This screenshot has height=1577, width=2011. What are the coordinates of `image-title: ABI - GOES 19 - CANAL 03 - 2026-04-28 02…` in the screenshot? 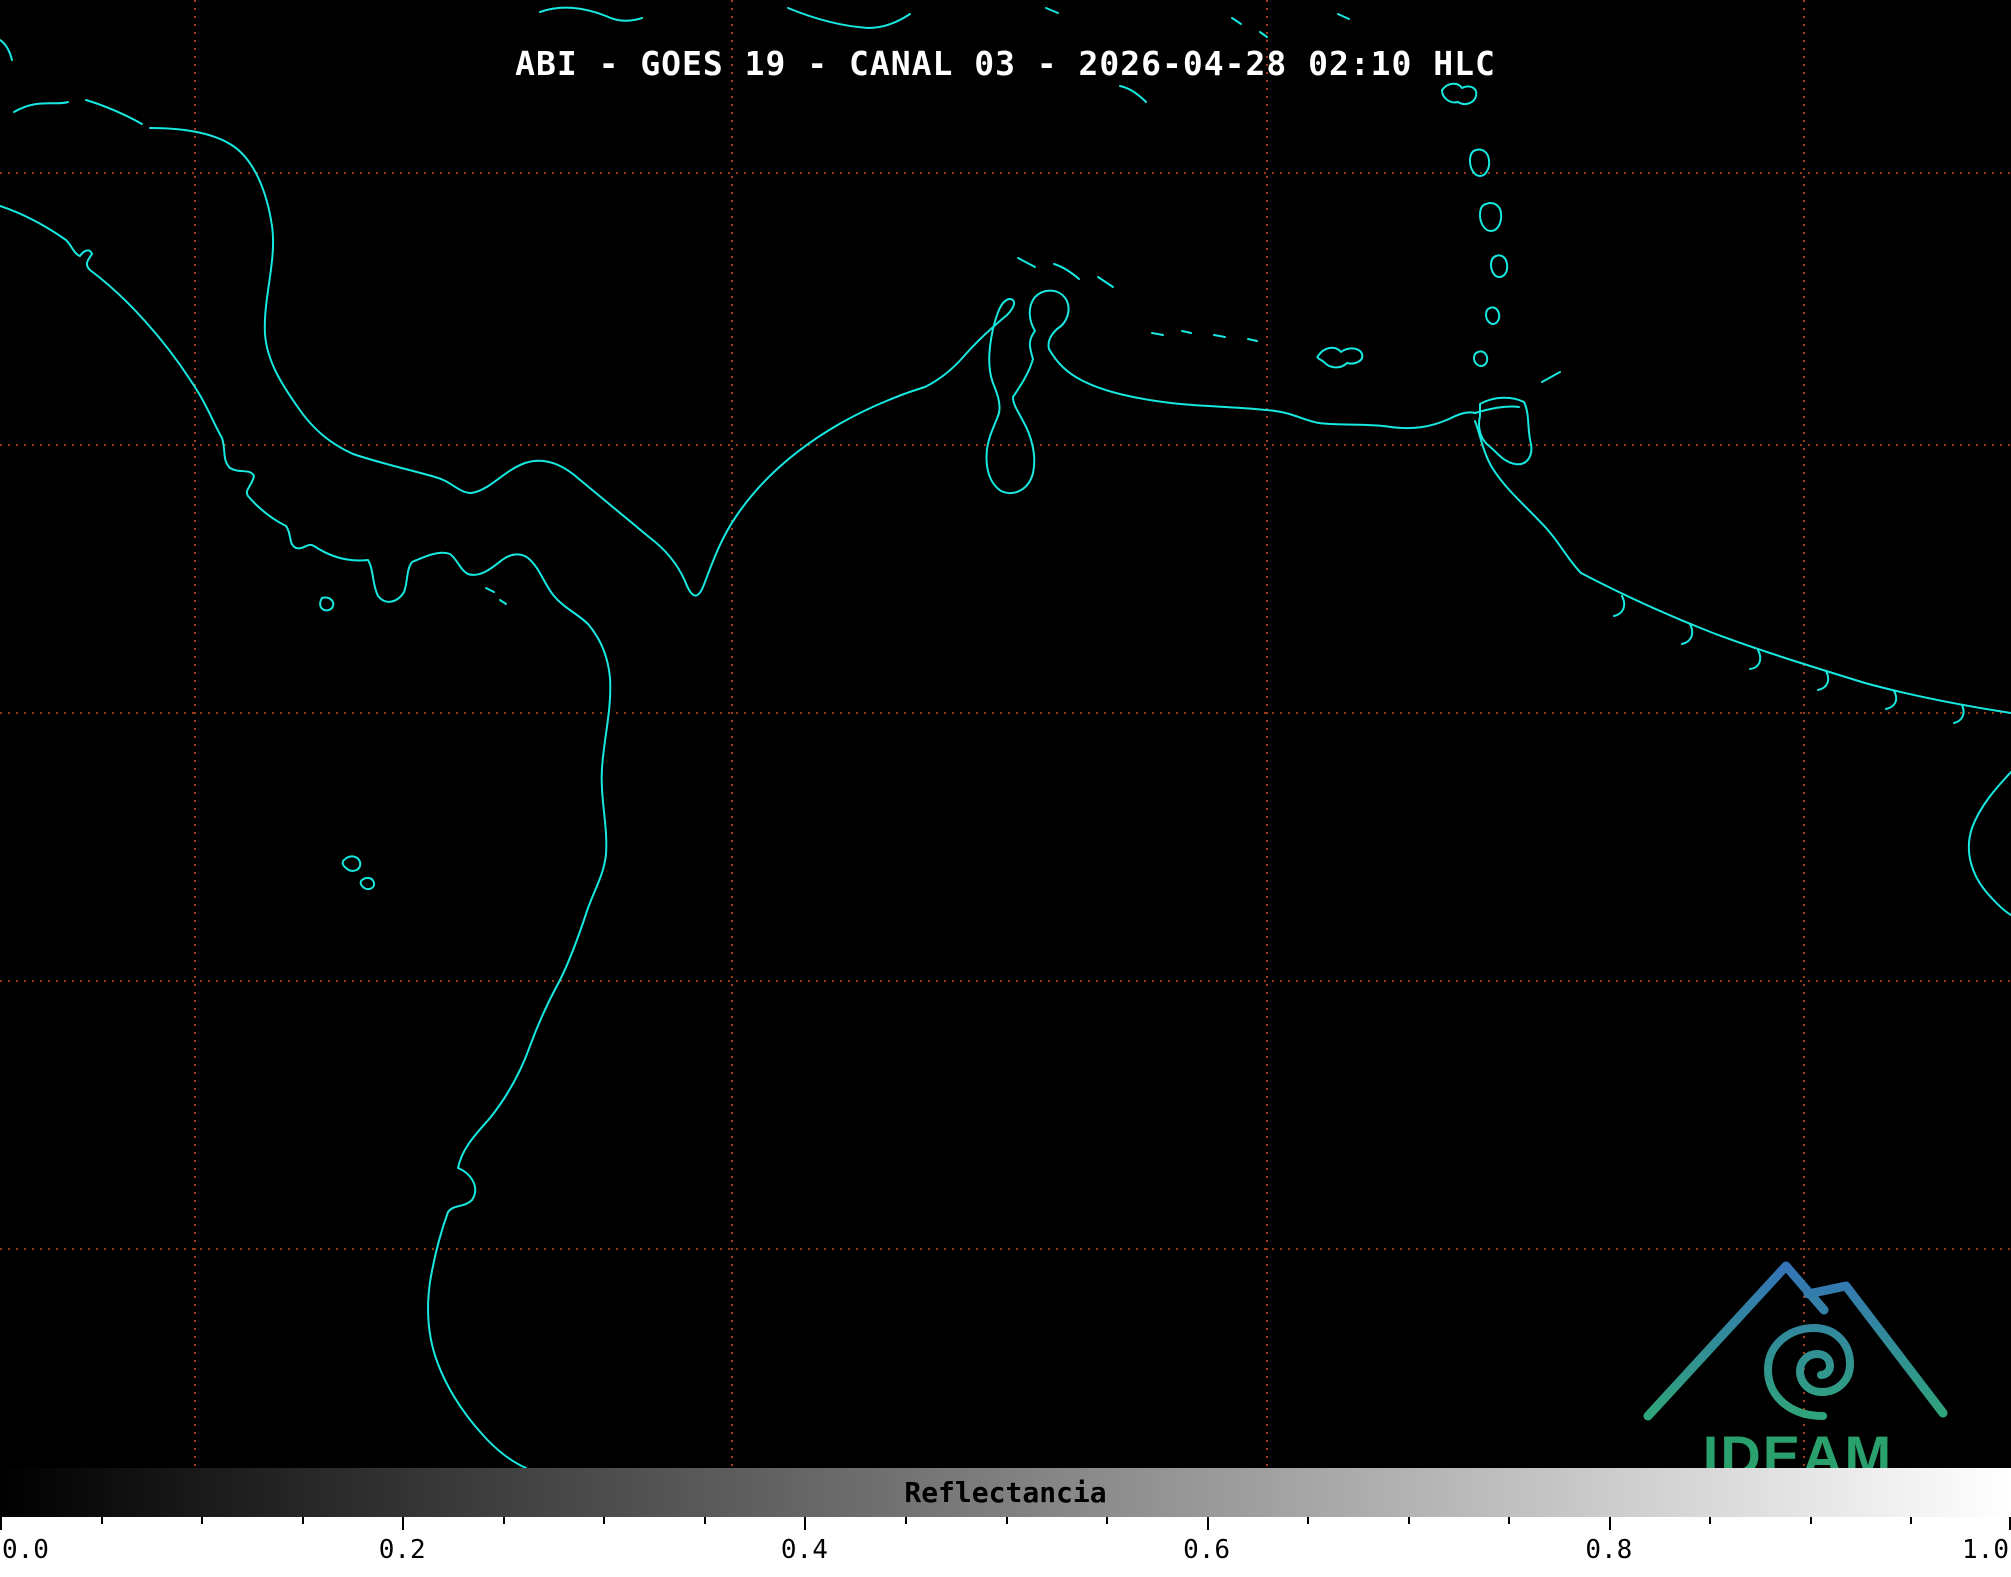 It's located at (1005, 63).